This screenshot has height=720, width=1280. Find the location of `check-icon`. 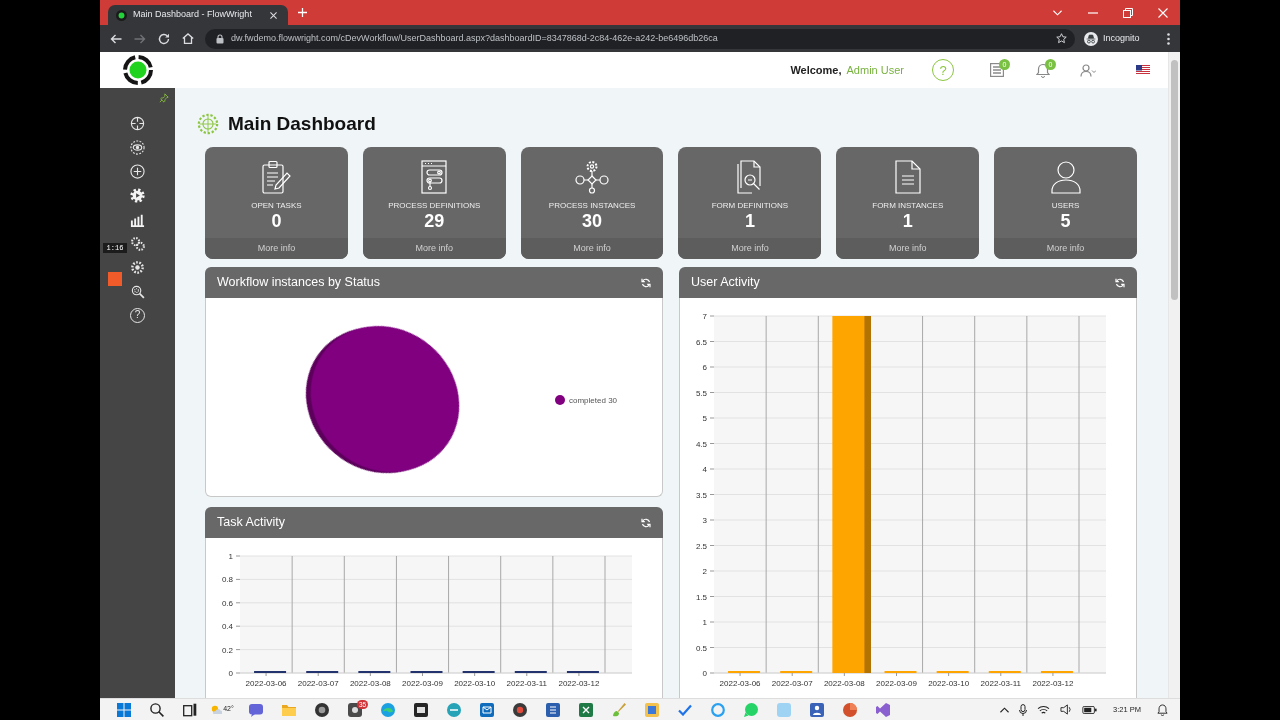

check-icon is located at coordinates (684, 709).